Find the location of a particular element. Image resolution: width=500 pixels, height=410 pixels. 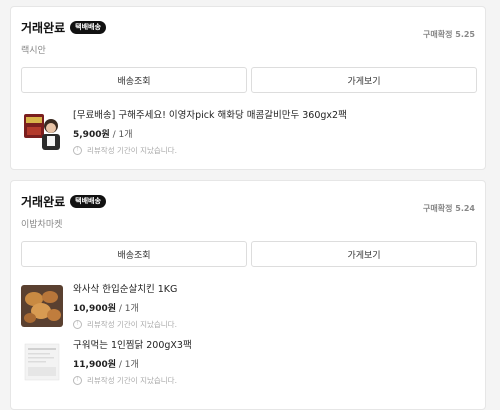

fried-chicken-product-image is located at coordinates (42, 306).